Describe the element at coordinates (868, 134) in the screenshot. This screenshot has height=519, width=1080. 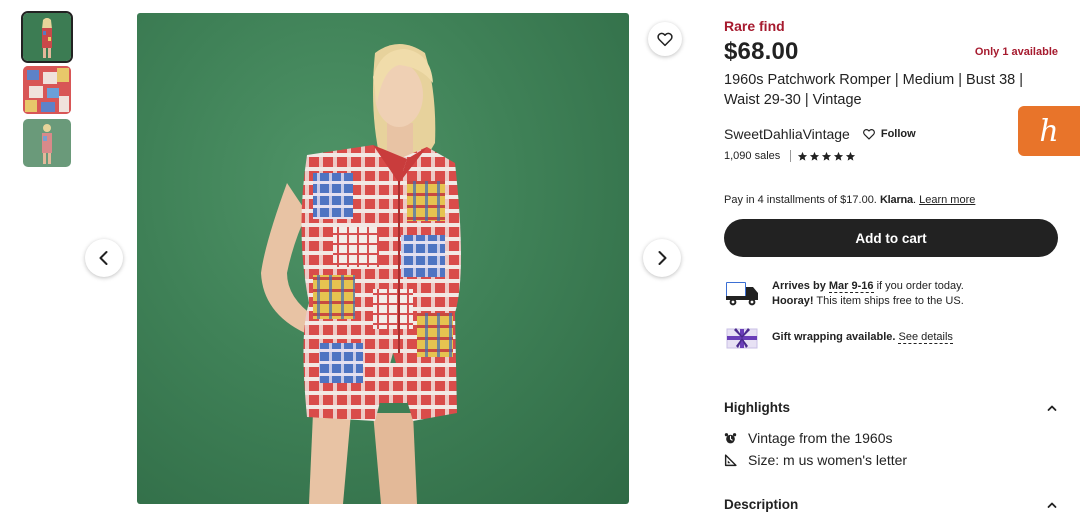
I see `heart-outline-icon` at that location.